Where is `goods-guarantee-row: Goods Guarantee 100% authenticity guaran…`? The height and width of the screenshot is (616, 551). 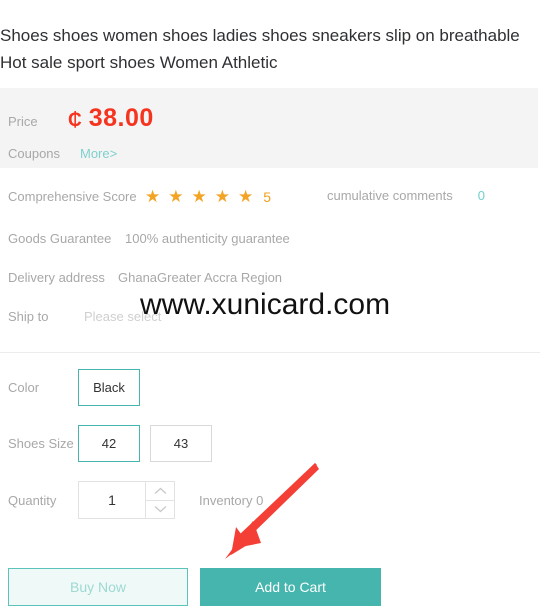
goods-guarantee-row: Goods Guarantee 100% authenticity guaran… is located at coordinates (149, 238).